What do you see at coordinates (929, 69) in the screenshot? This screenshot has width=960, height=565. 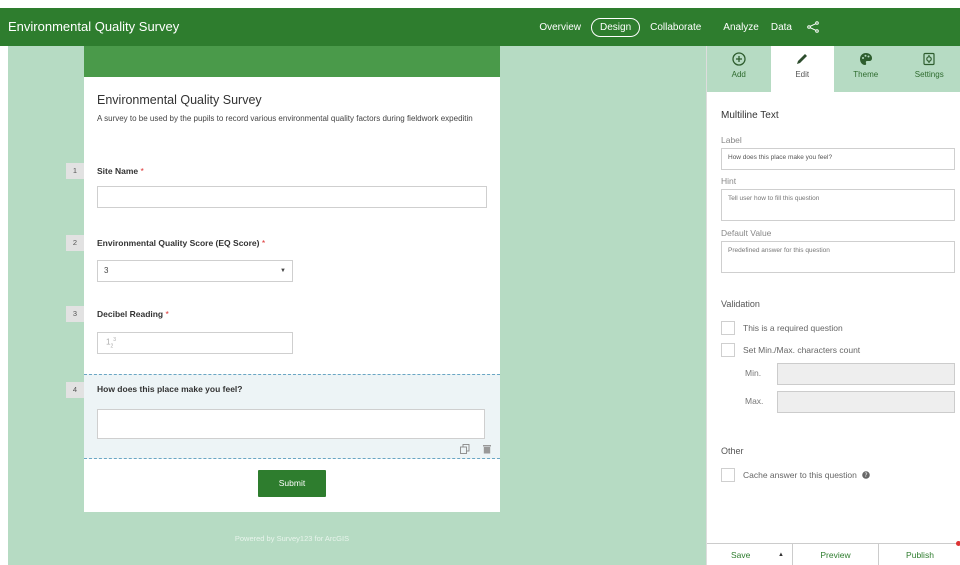 I see `tab-settings: Settings` at bounding box center [929, 69].